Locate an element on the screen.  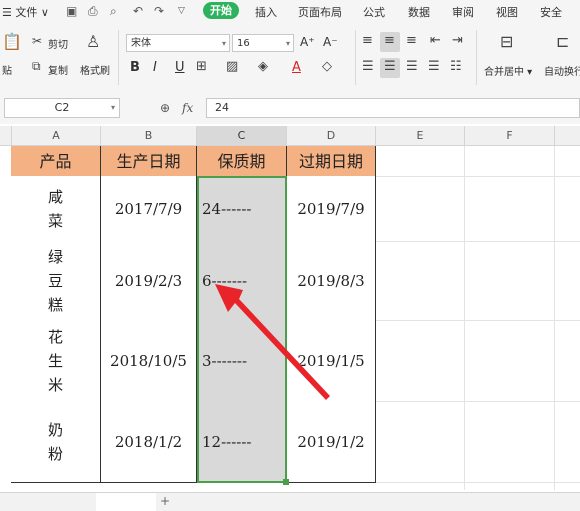
sheet-tab-bar: + is located at coordinates (290, 501).